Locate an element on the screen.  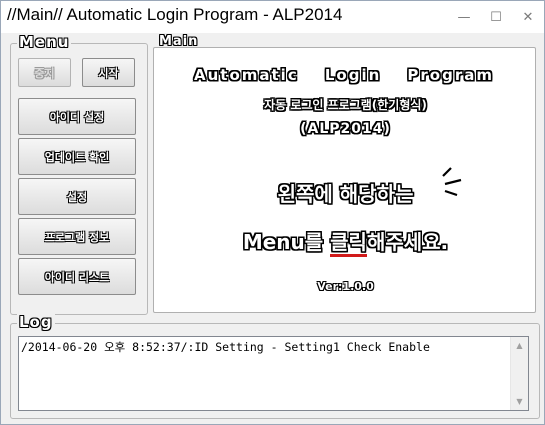
heading-word-program: Program is located at coordinates (450, 75).